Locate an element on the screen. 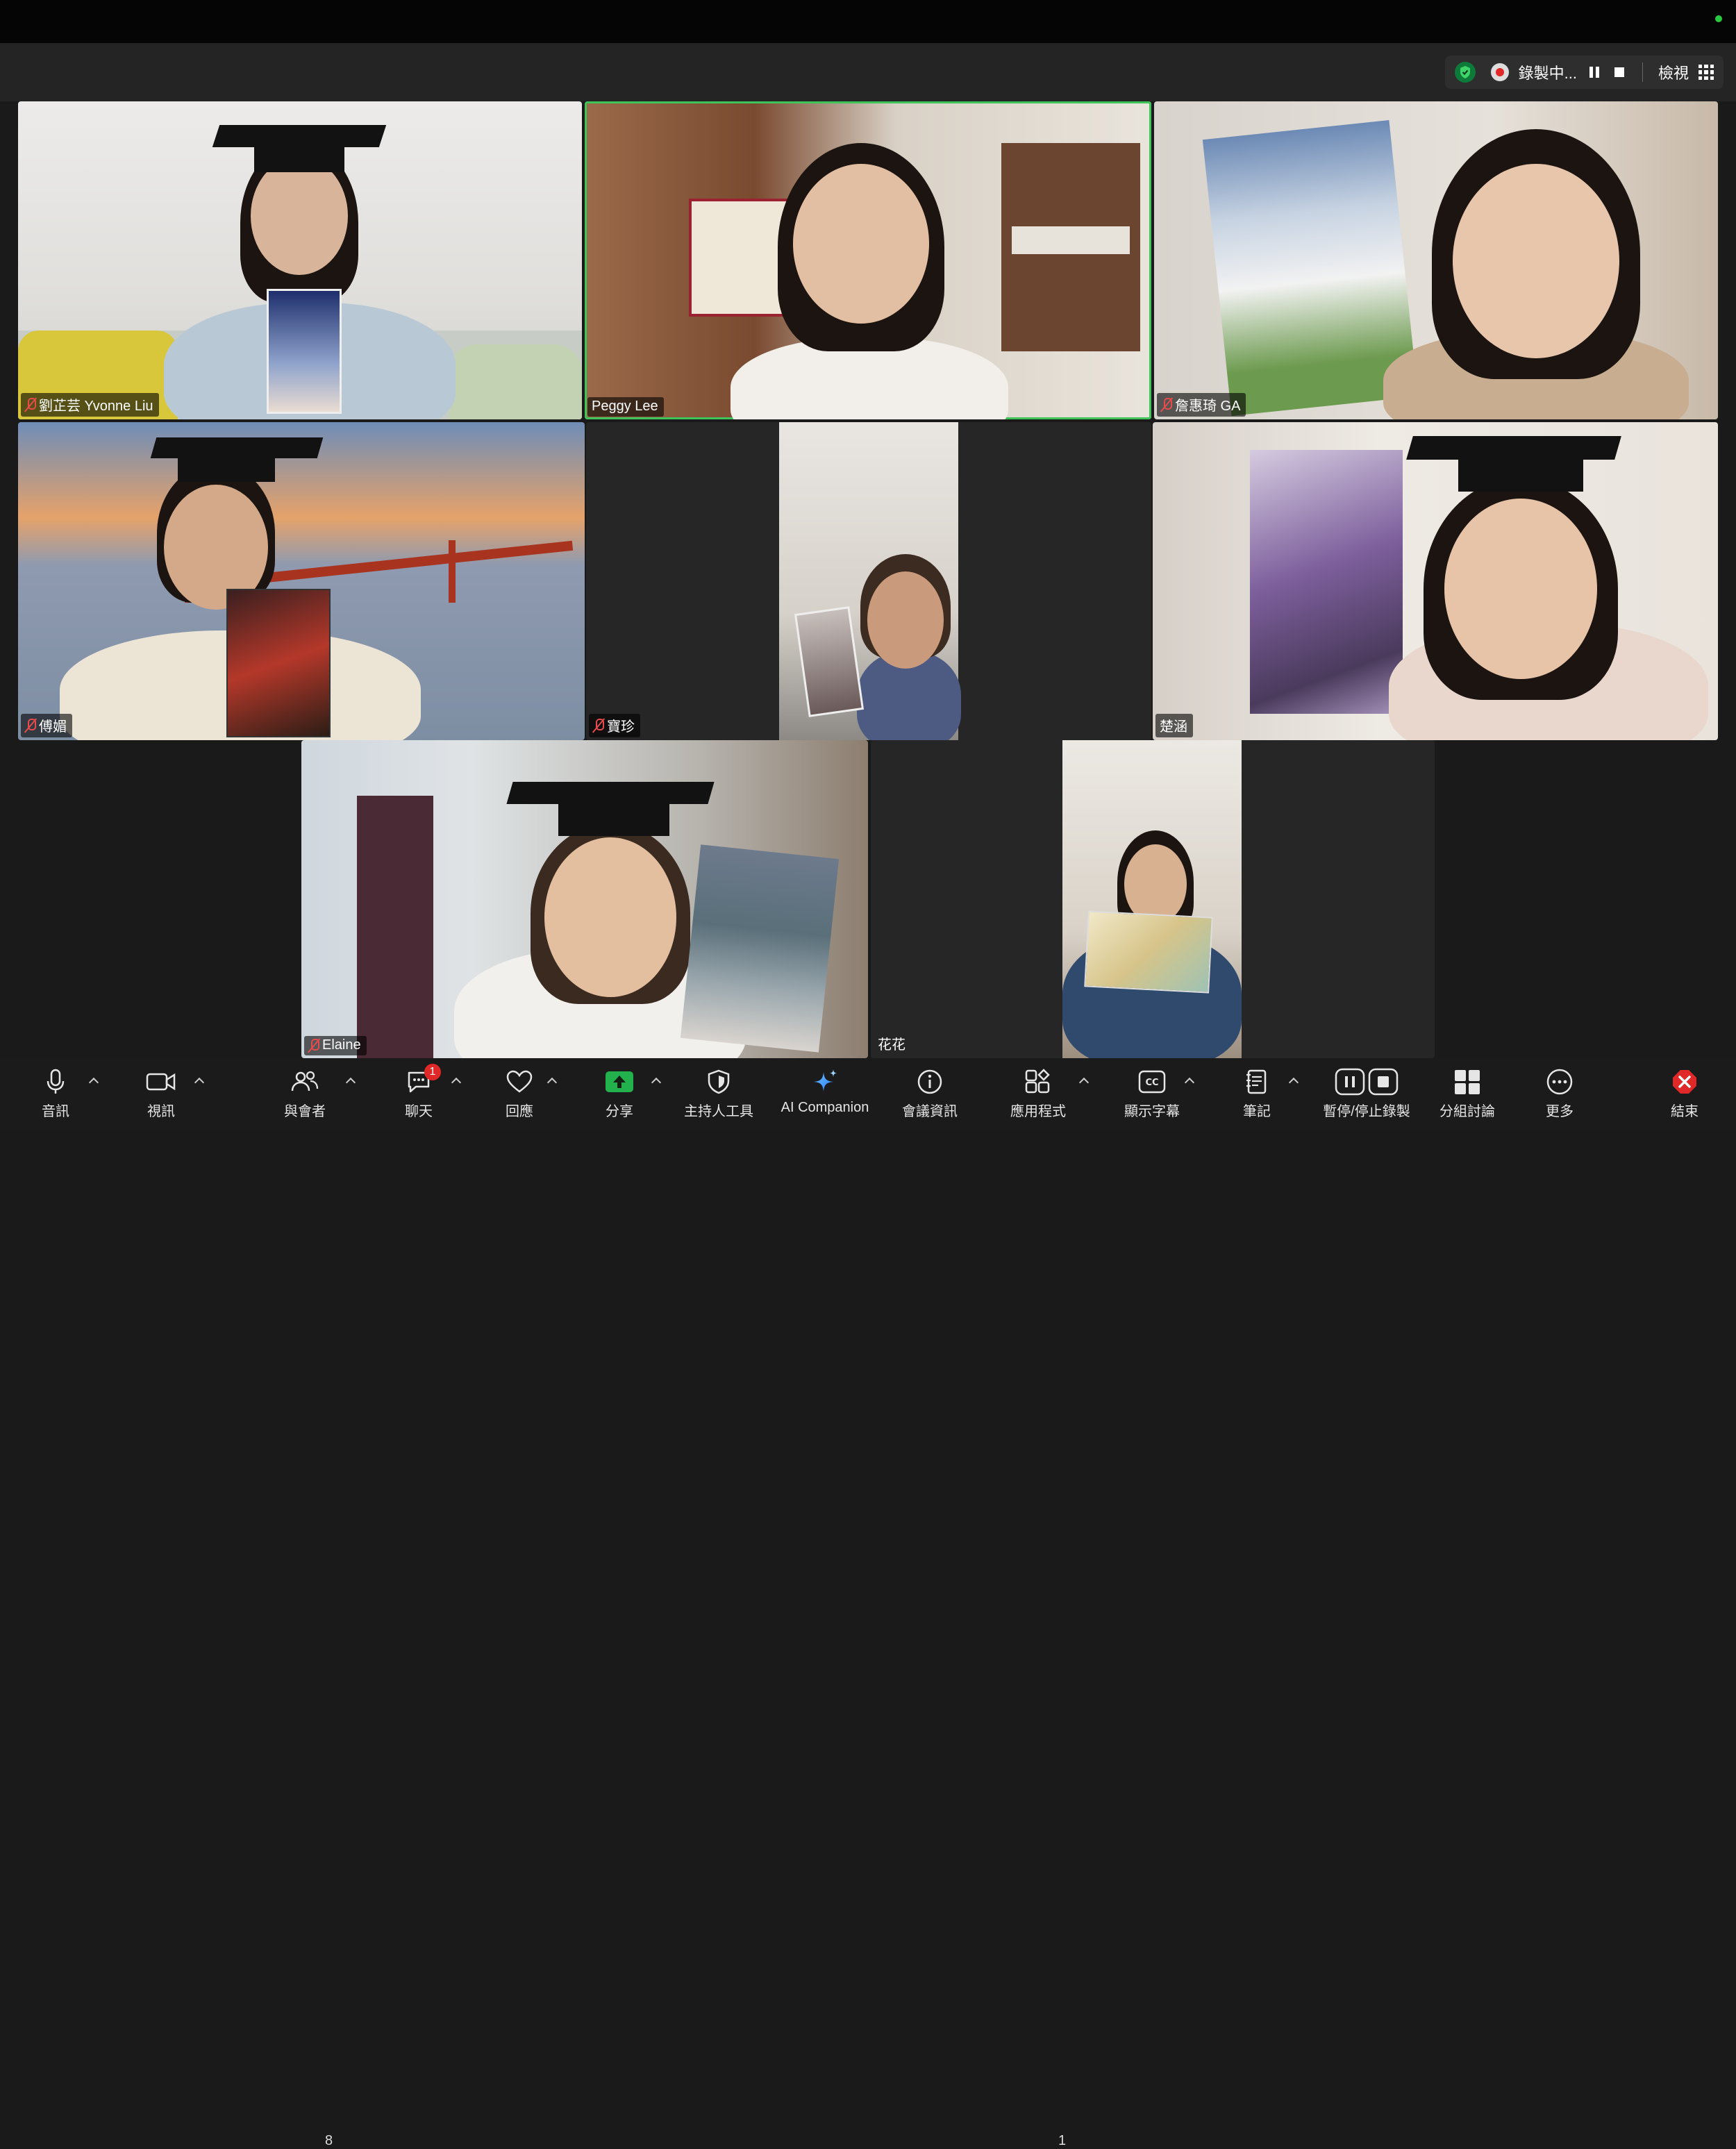  more-label: 更多 is located at coordinates (1560, 1111).